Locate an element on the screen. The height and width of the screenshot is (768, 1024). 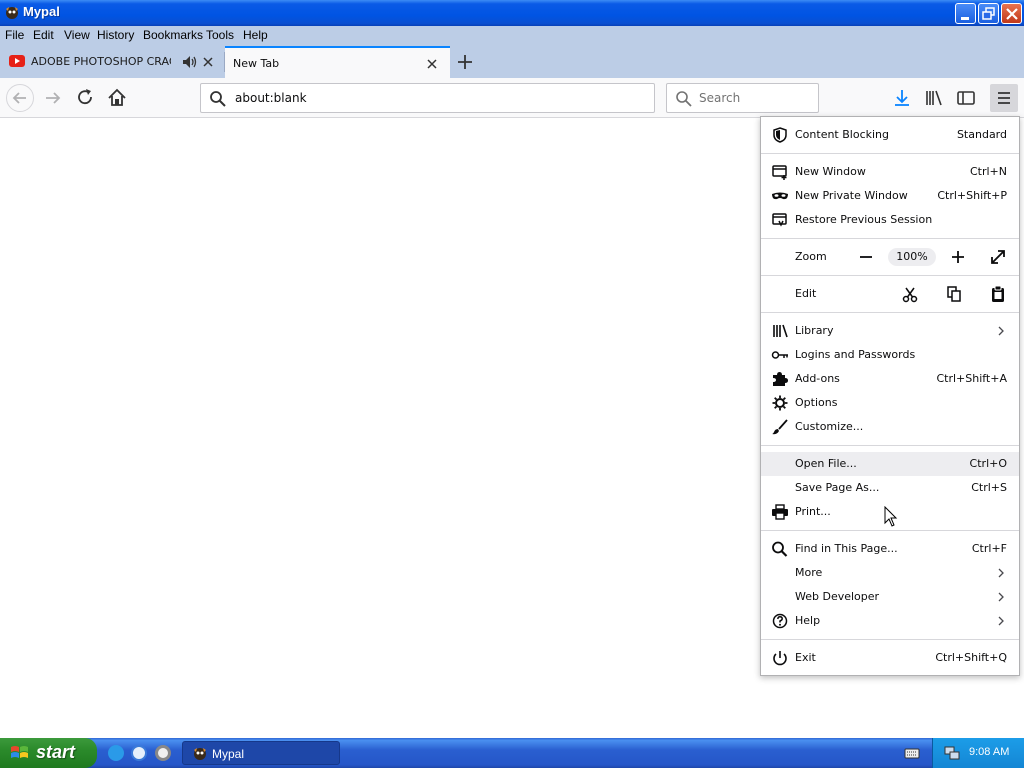
private-mask-icon is located at coordinates (780, 196).